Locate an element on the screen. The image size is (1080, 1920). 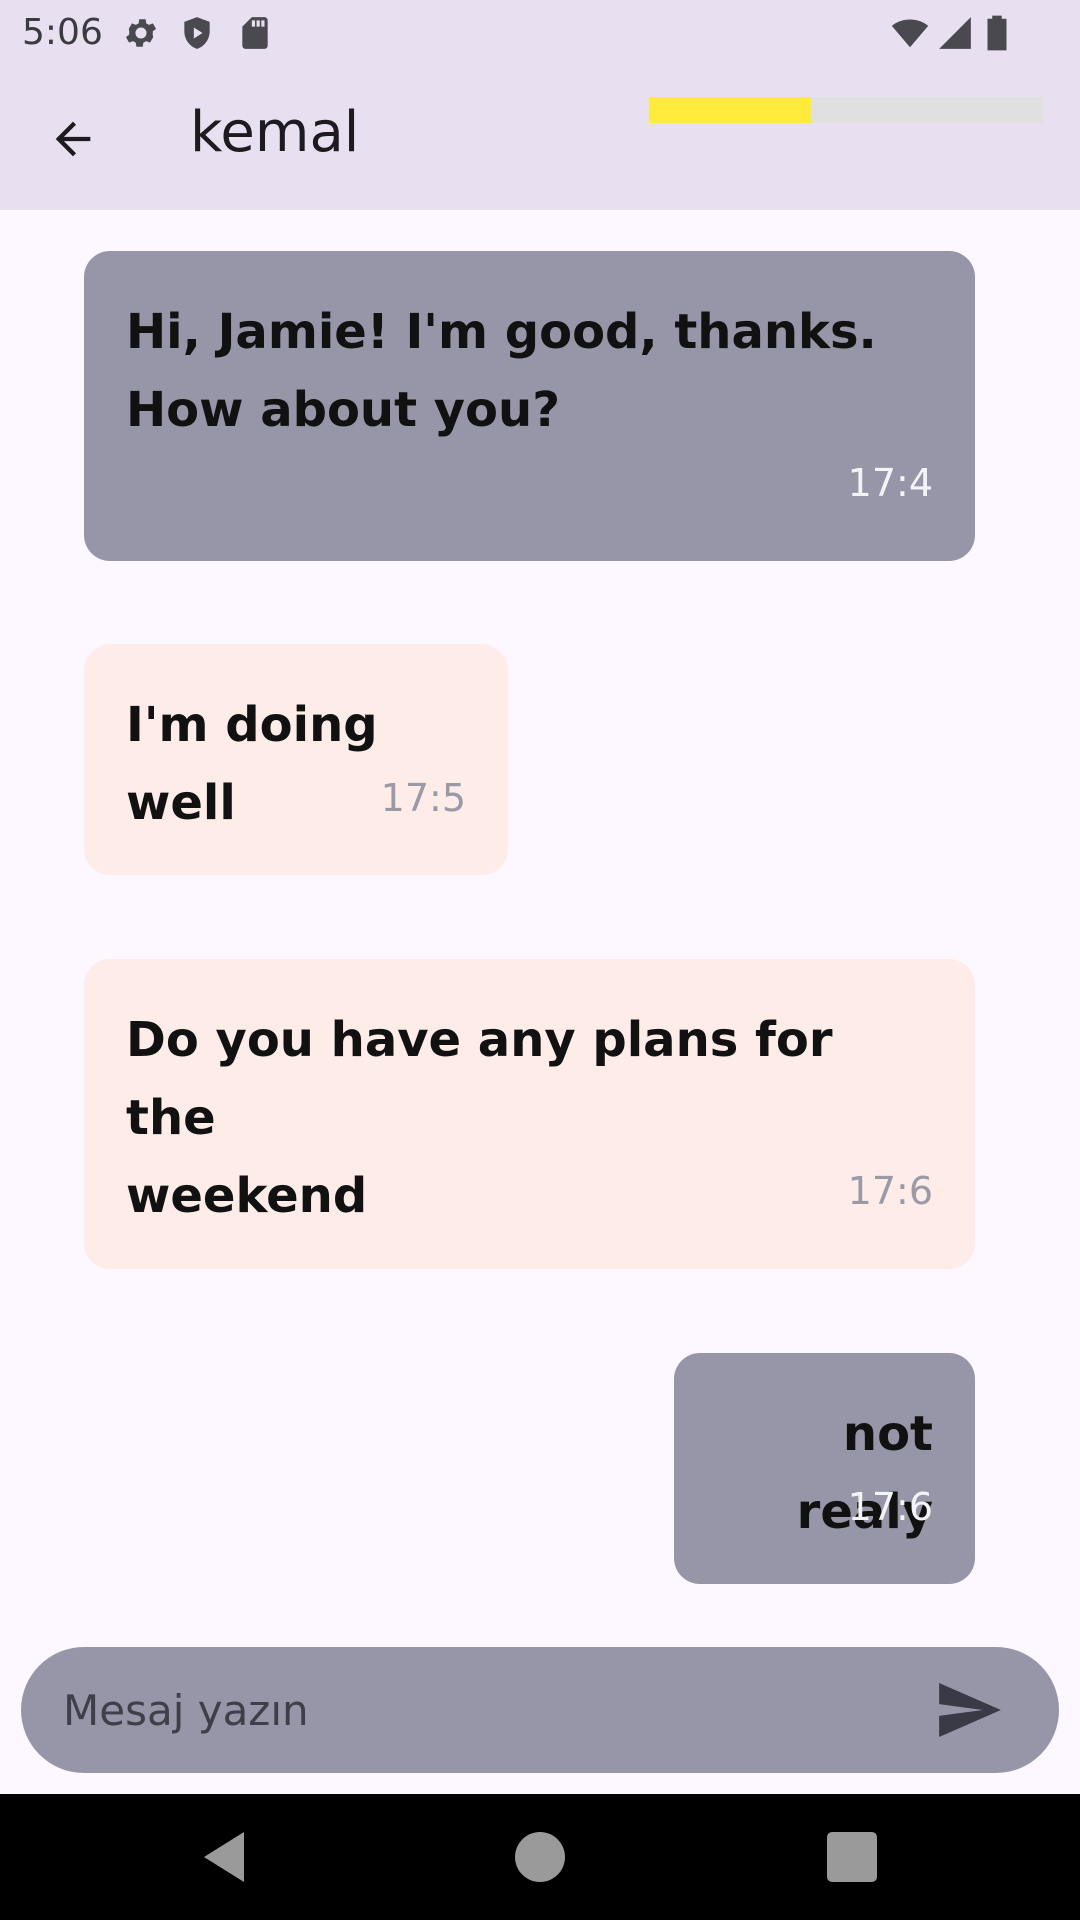
message-time: 17:5 is located at coordinates (423, 798).